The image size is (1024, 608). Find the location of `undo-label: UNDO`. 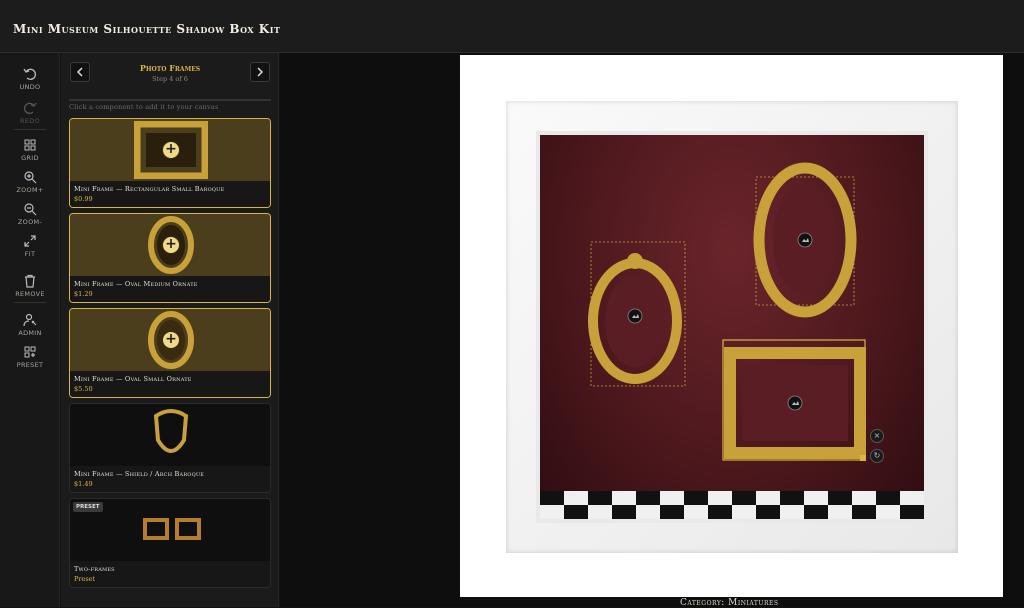

undo-label: UNDO is located at coordinates (30, 87).